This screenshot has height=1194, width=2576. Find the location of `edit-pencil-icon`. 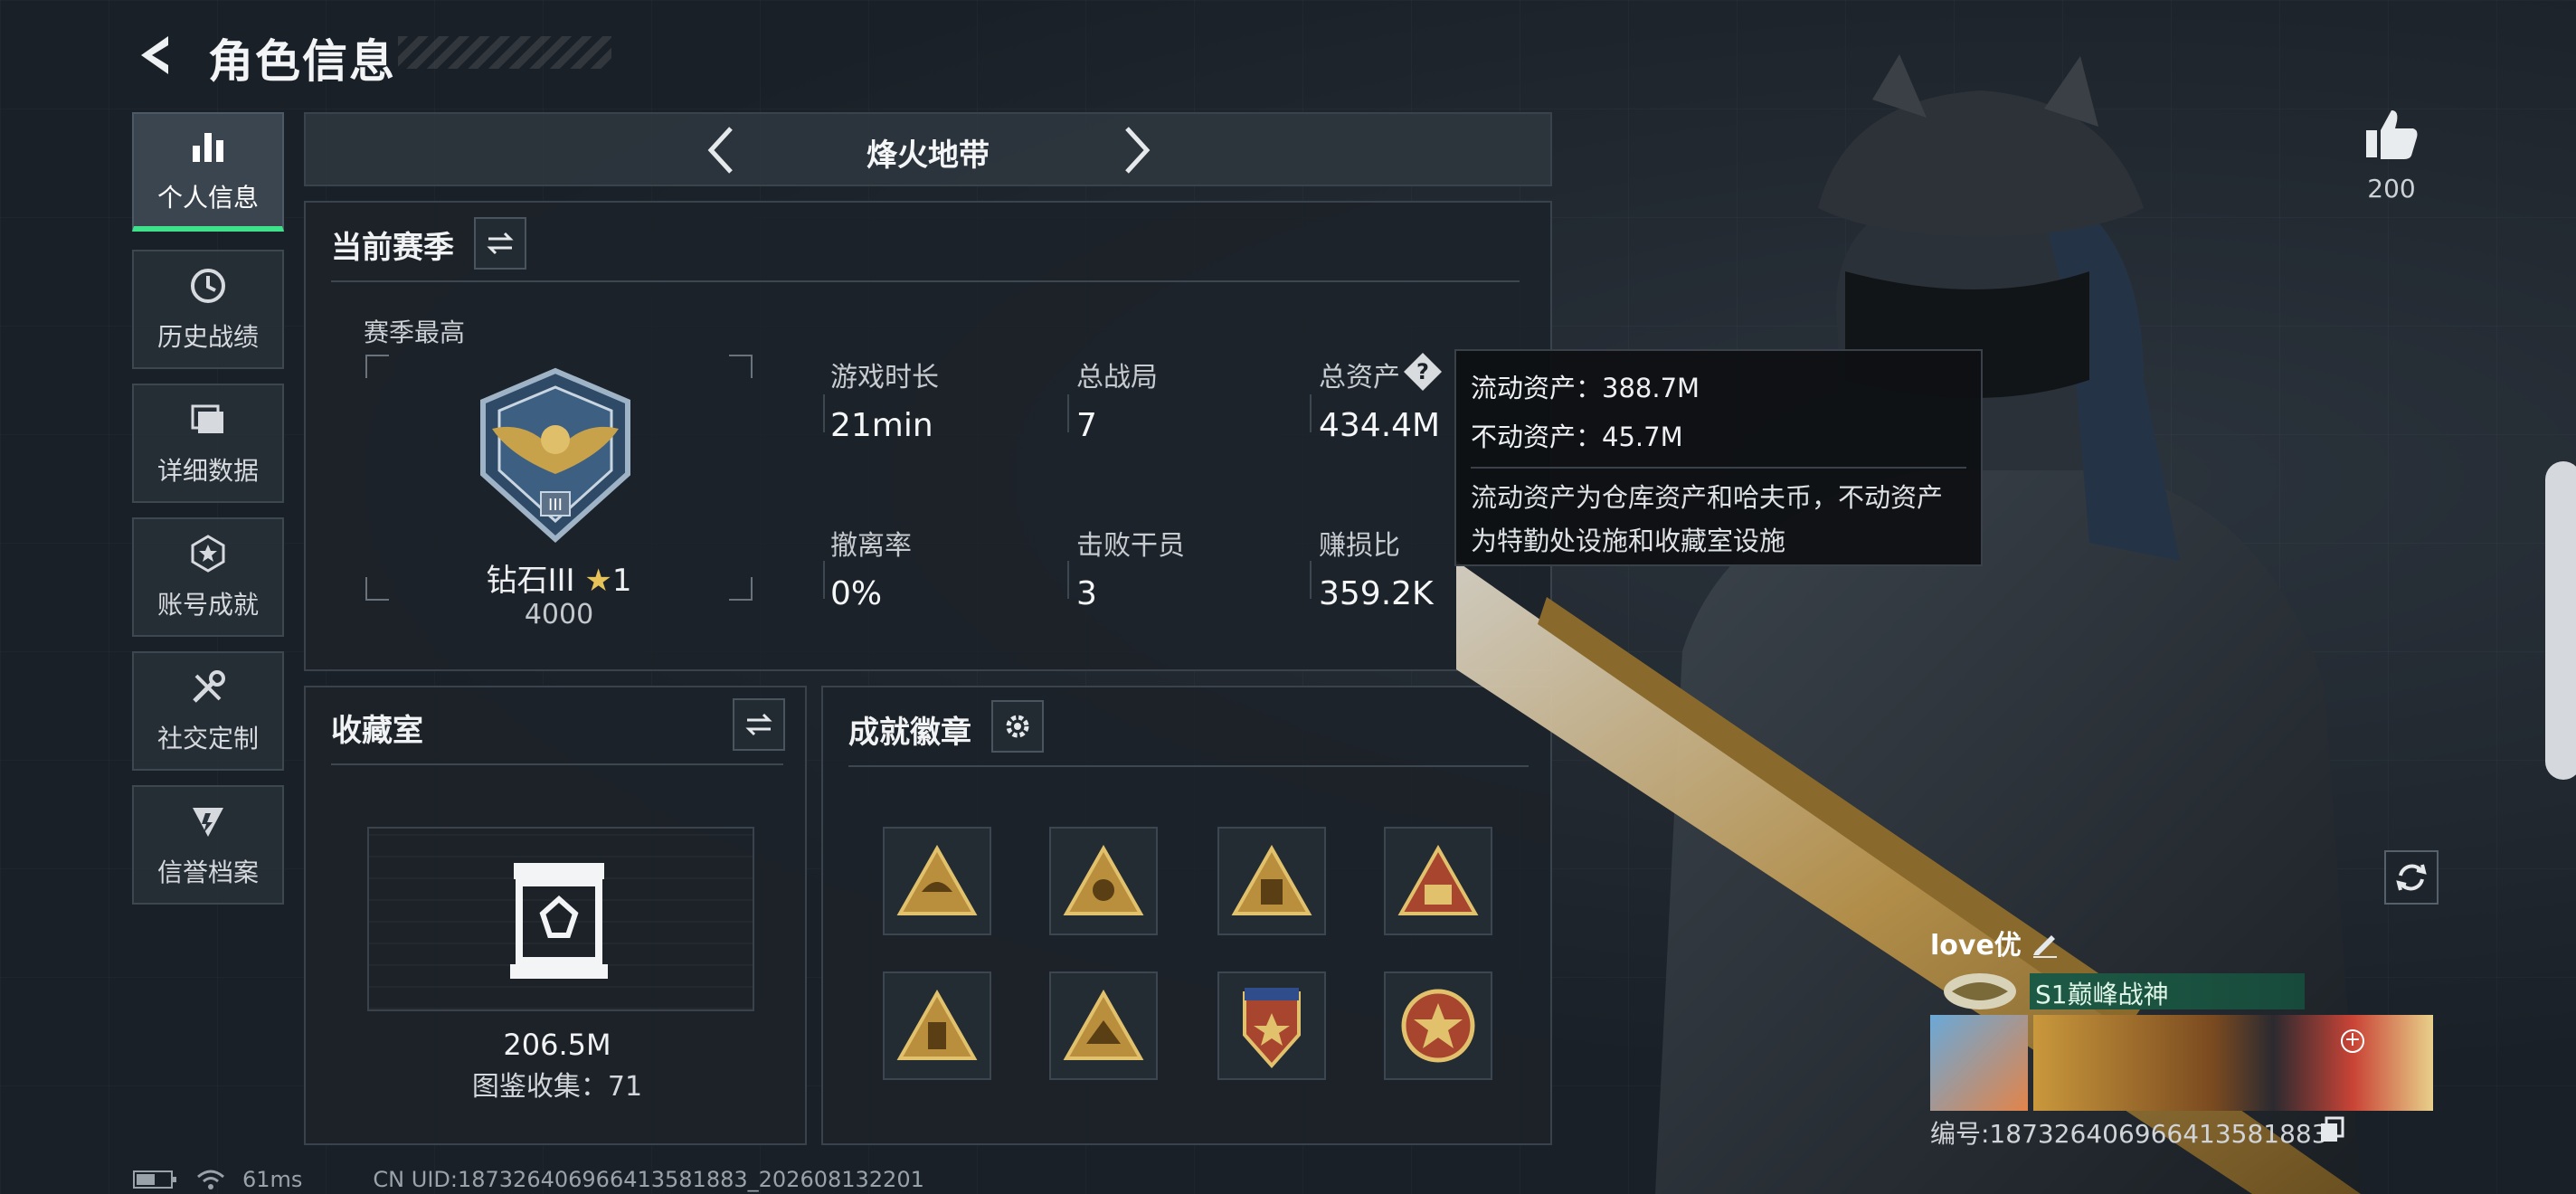

edit-pencil-icon is located at coordinates (2045, 943).